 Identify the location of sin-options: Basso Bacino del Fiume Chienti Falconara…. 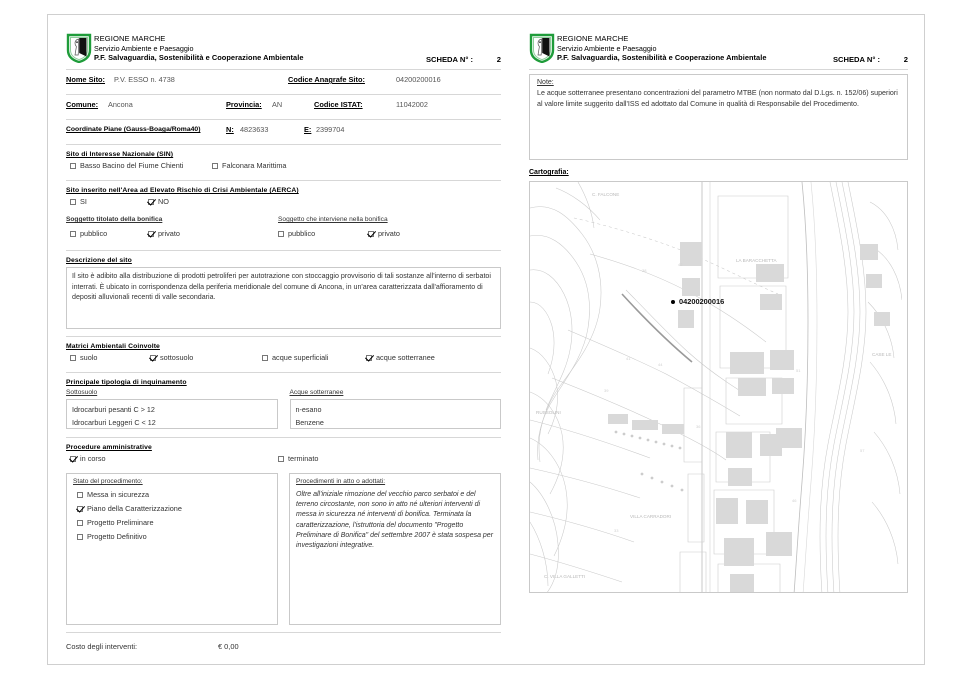
(283, 168).